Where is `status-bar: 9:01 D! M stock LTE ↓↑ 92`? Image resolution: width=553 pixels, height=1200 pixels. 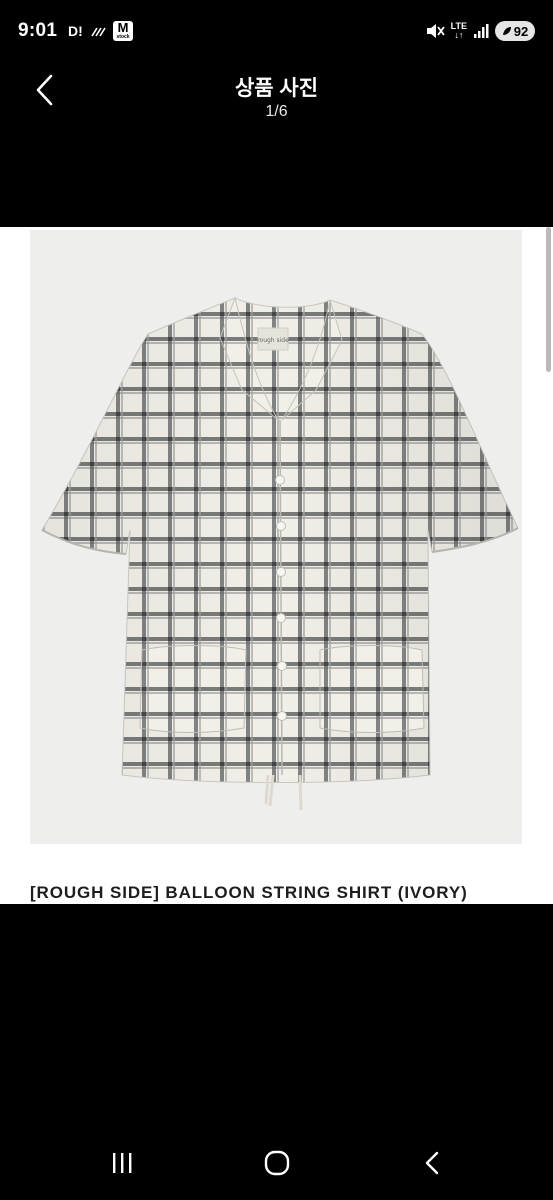
status-bar: 9:01 D! M stock LTE ↓↑ 92 is located at coordinates (276, 31).